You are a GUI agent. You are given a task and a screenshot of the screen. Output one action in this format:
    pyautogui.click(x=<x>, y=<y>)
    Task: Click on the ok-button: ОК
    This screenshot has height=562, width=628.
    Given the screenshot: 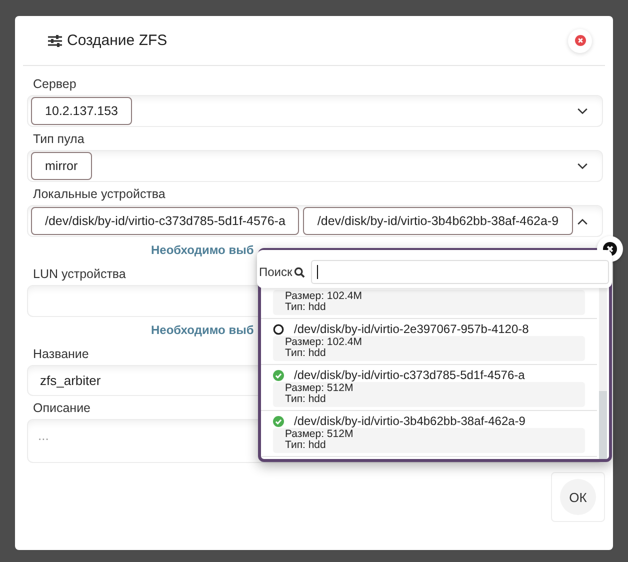 What is the action you would take?
    pyautogui.click(x=578, y=497)
    